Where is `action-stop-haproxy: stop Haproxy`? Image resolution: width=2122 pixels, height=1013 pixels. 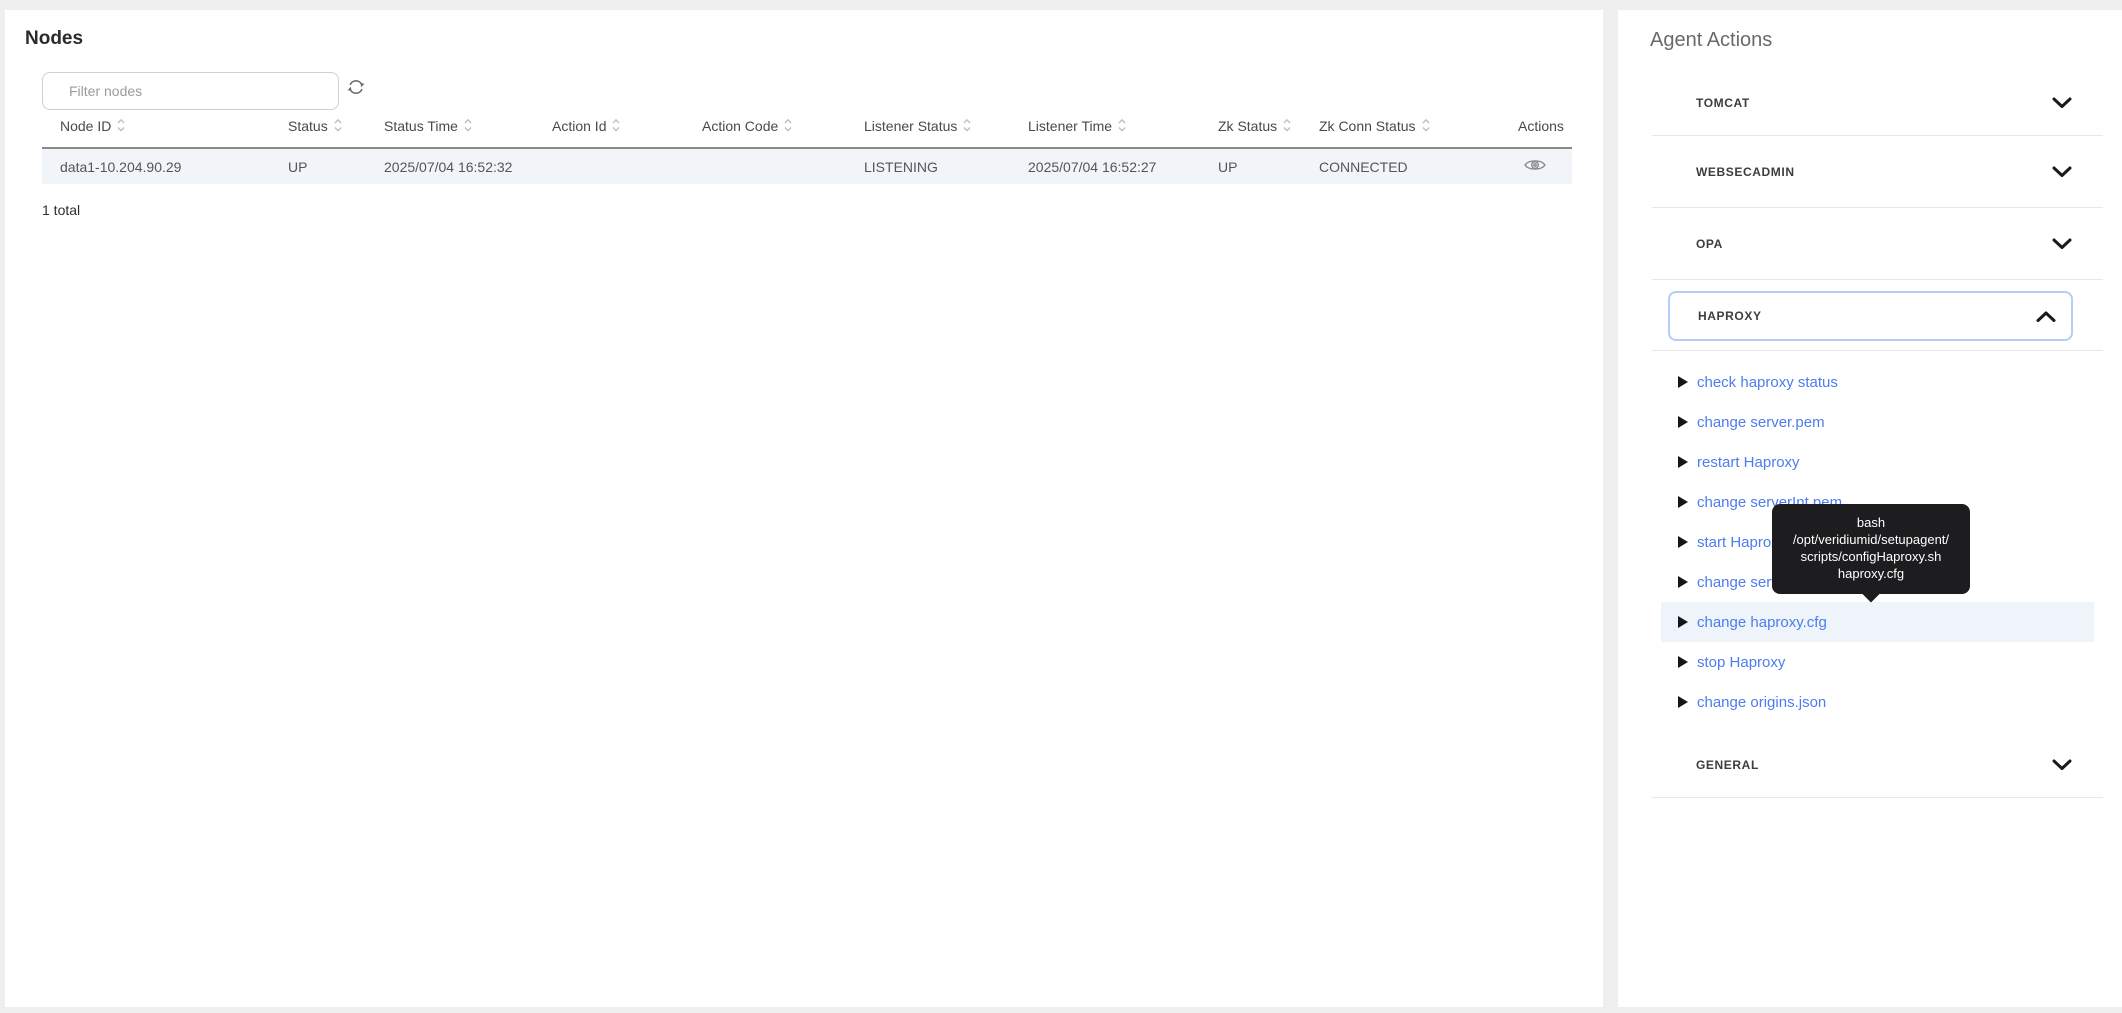
action-stop-haproxy: stop Haproxy is located at coordinates (1877, 662).